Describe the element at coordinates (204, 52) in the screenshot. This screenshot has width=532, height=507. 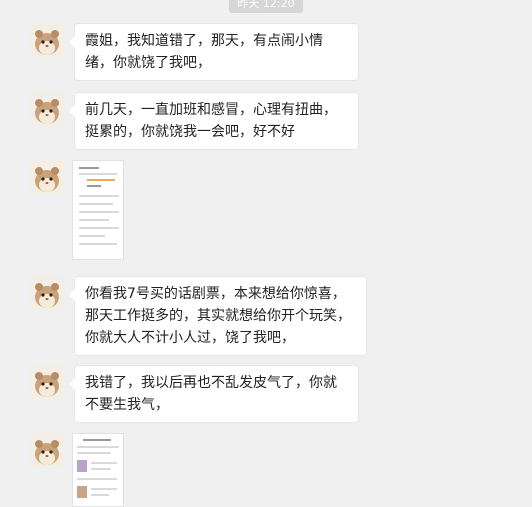
I see `message-text: 霞姐，我知道错了，那天，有点闹小情绪，你就饶了我吧，` at that location.